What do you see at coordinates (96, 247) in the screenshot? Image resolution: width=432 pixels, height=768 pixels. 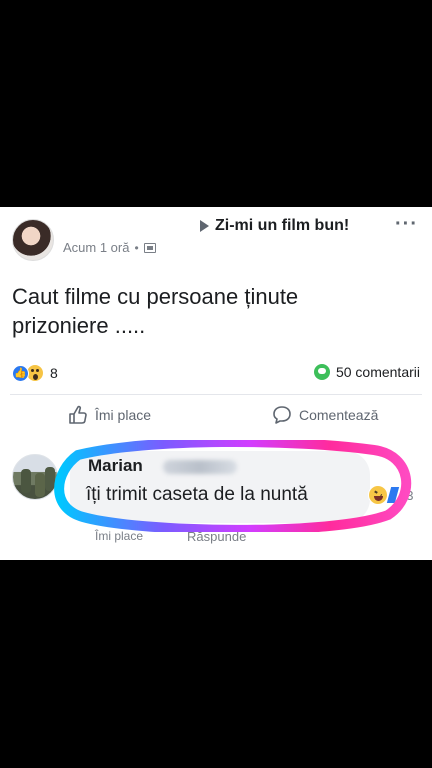 I see `post-timestamp: Acum 1 oră` at bounding box center [96, 247].